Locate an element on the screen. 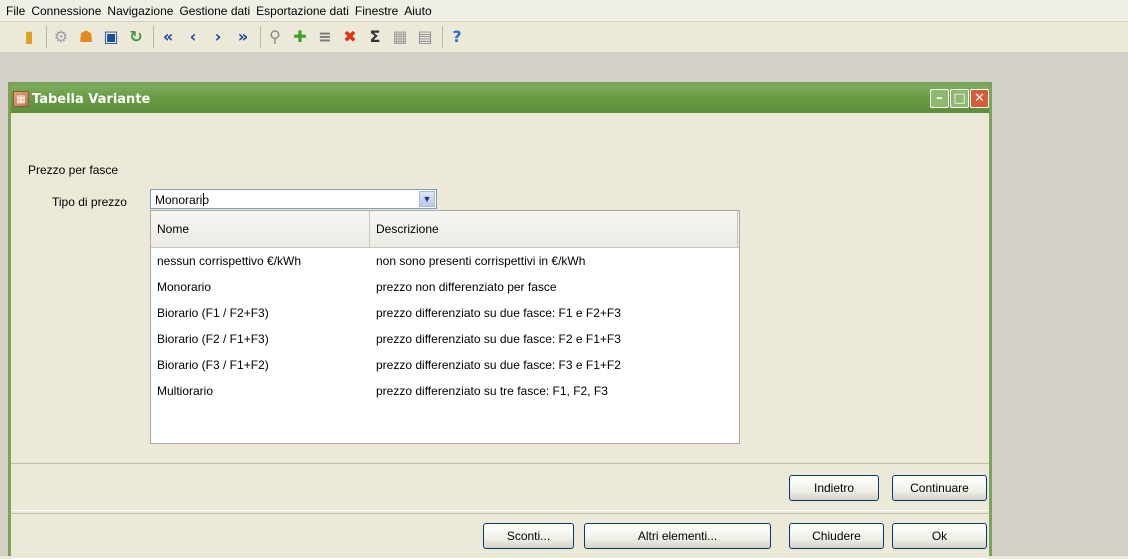 This screenshot has height=559, width=1128. list-item-description: non sono presenti corrispettivi in €/kWh is located at coordinates (481, 261).